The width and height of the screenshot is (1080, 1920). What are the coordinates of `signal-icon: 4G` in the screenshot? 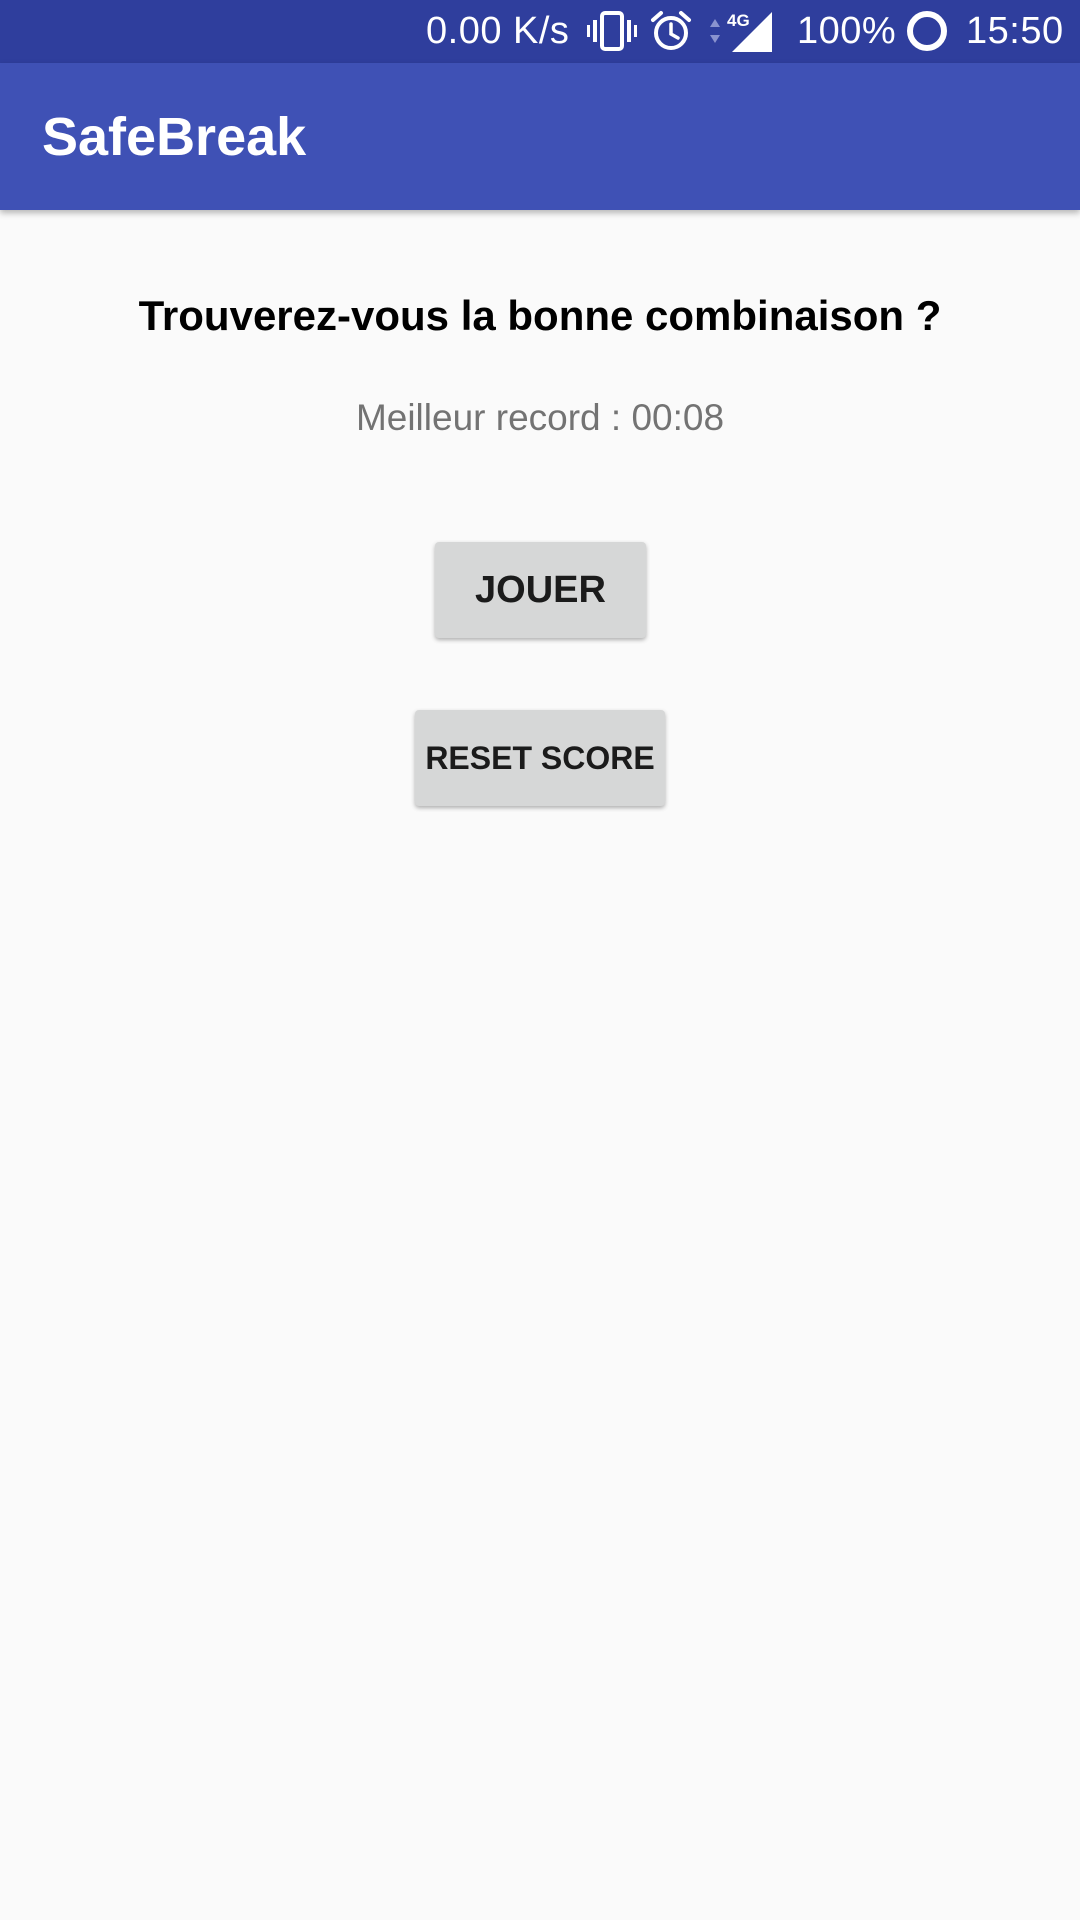 It's located at (750, 31).